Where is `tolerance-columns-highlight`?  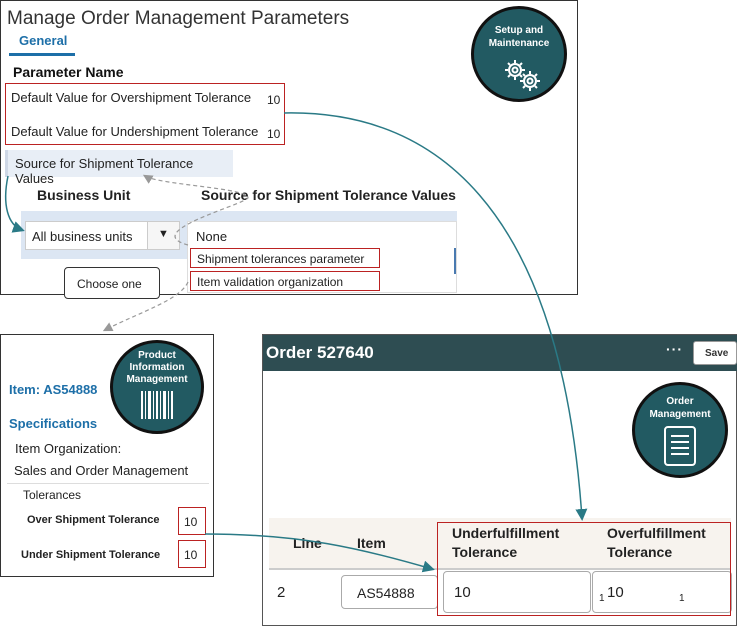
tolerance-columns-highlight is located at coordinates (584, 569).